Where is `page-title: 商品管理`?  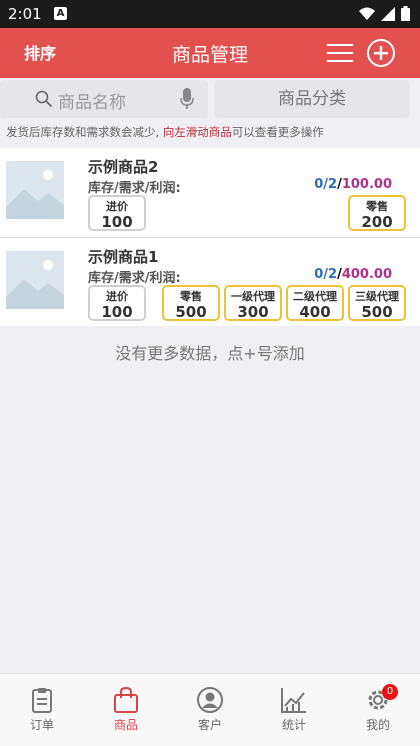
page-title: 商品管理 is located at coordinates (209, 55).